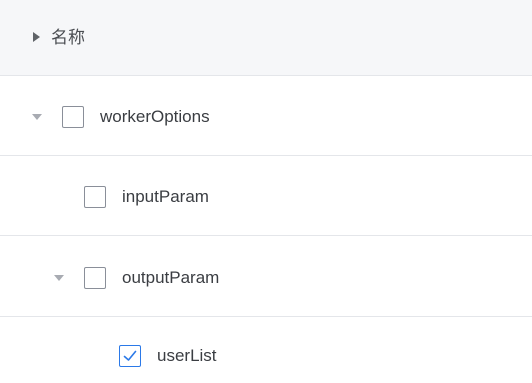 The width and height of the screenshot is (532, 383). I want to click on checkmark-icon, so click(130, 355).